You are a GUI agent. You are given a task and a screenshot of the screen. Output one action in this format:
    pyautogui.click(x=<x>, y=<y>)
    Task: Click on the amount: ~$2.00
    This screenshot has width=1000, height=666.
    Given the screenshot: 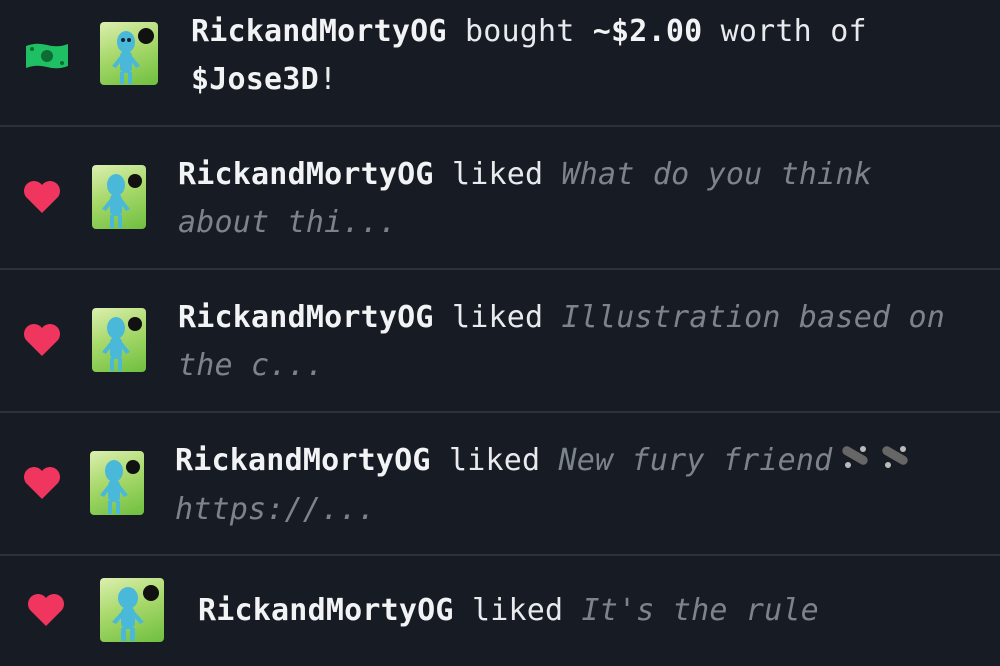 What is the action you would take?
    pyautogui.click(x=647, y=31)
    